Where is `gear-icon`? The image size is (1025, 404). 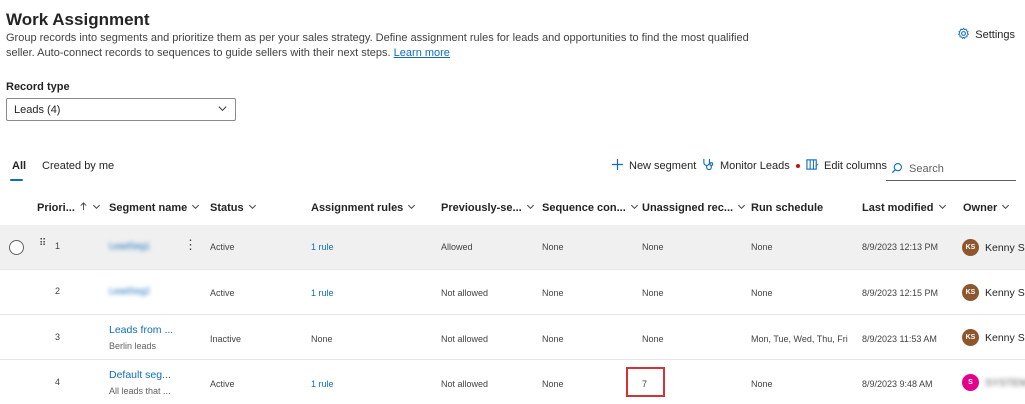
gear-icon is located at coordinates (963, 35).